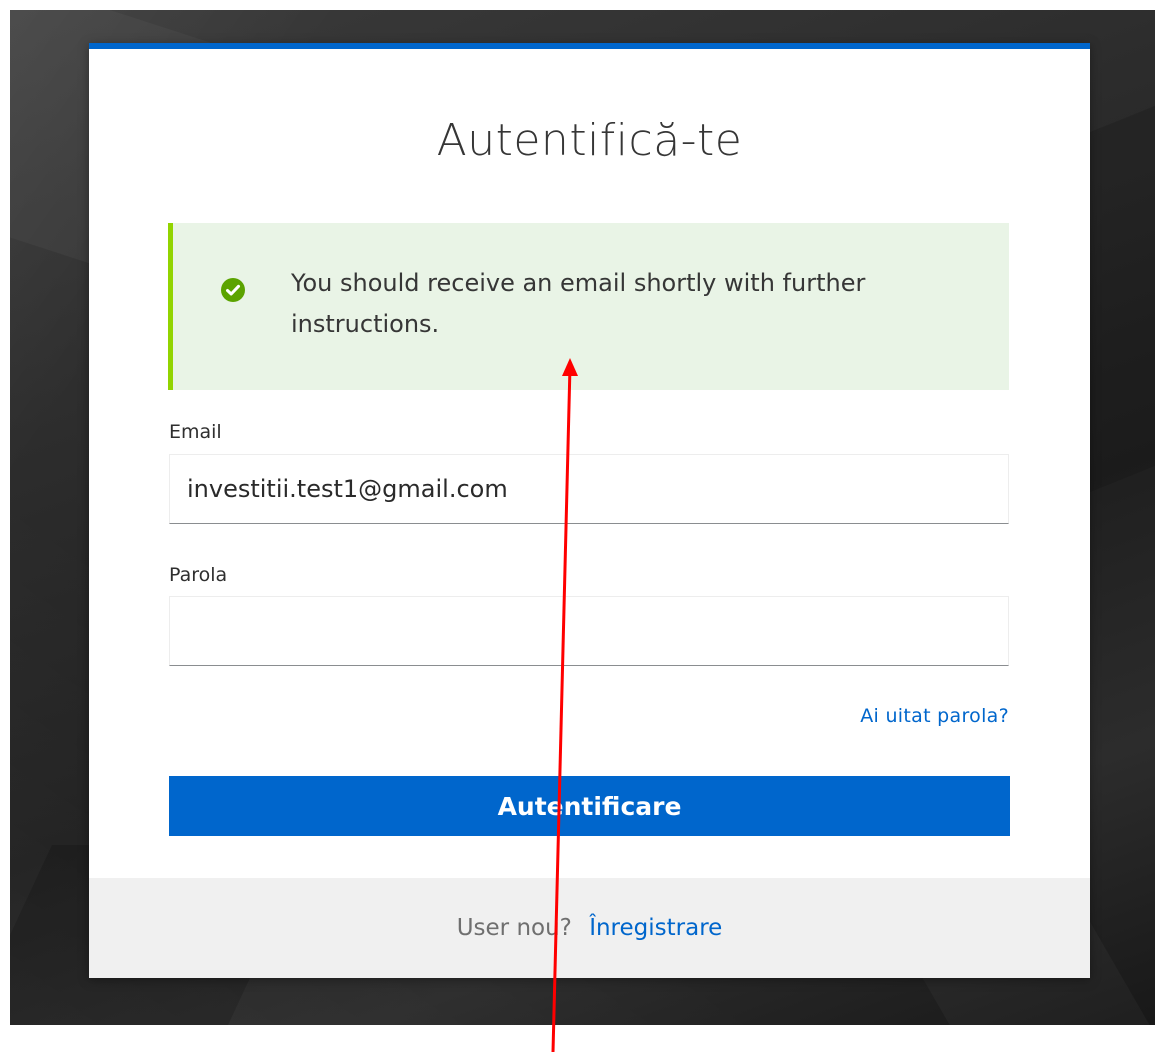 The image size is (1155, 1052). I want to click on check-circle-icon, so click(233, 290).